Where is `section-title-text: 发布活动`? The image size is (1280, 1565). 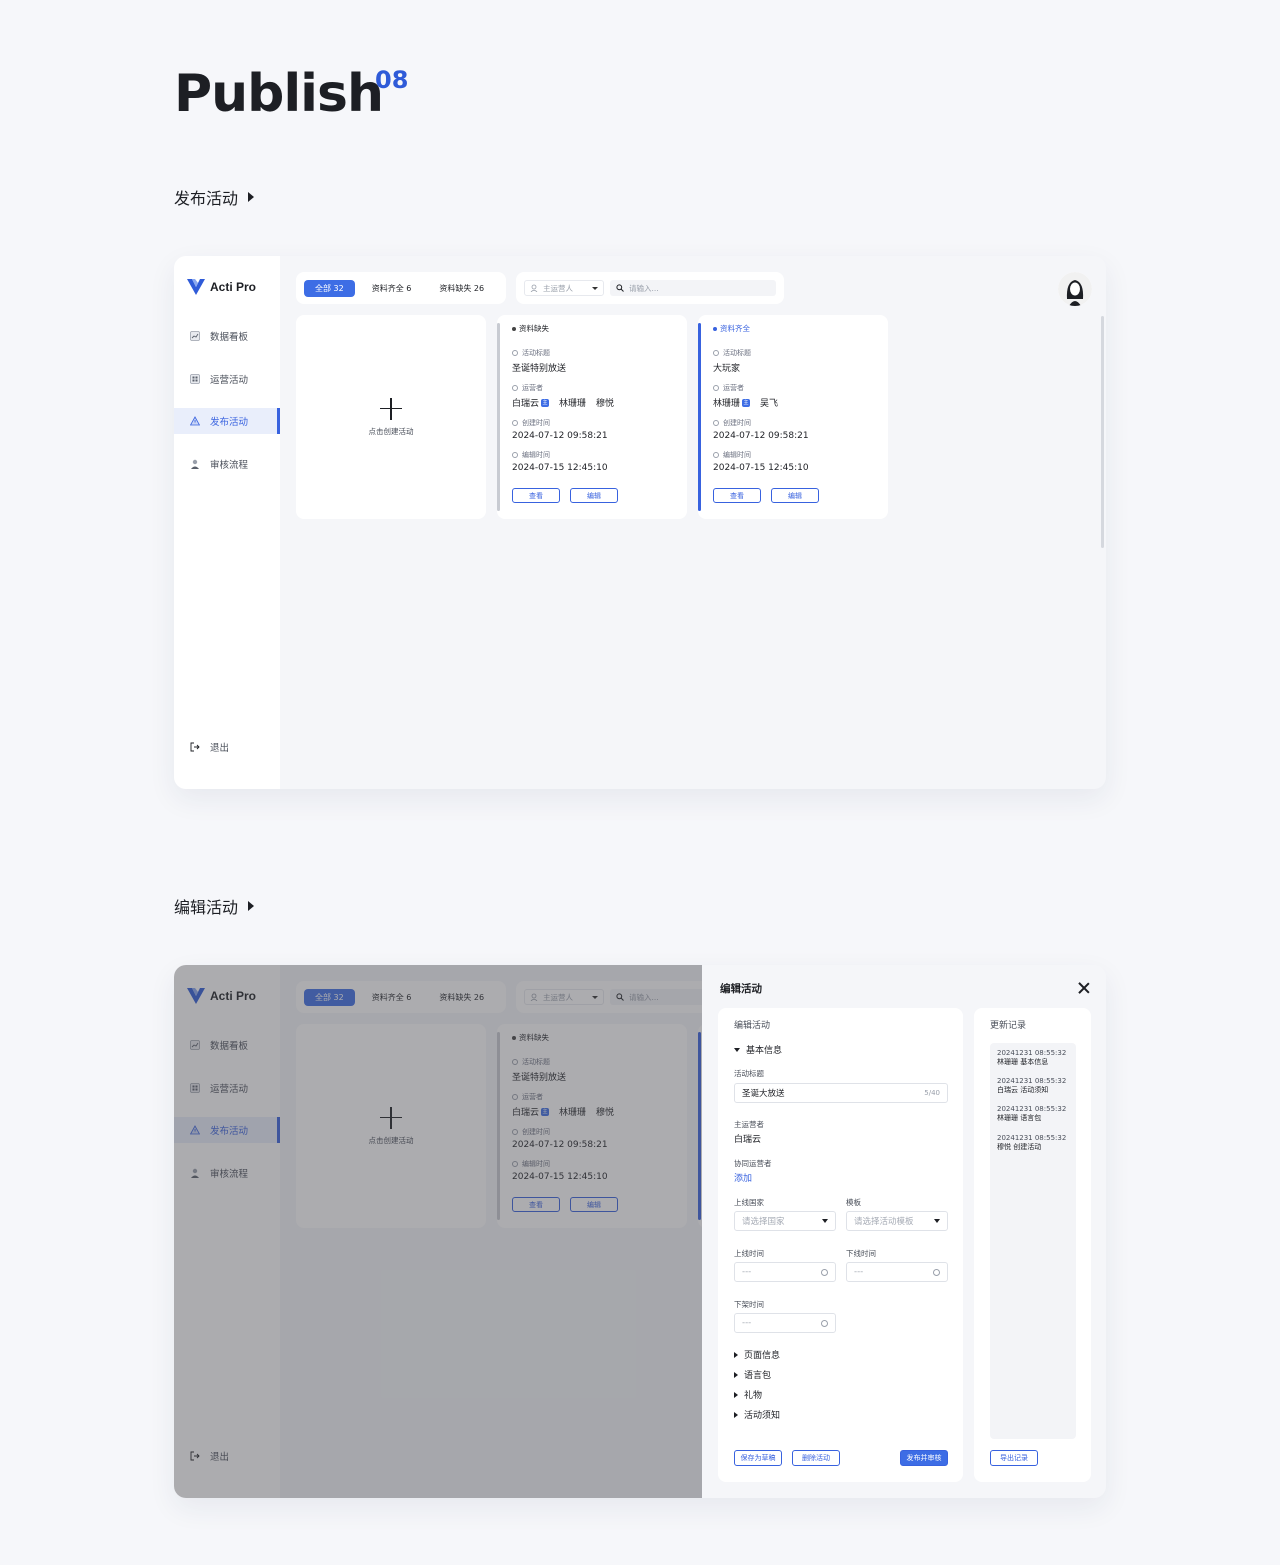
section-title-text: 发布活动 is located at coordinates (206, 198).